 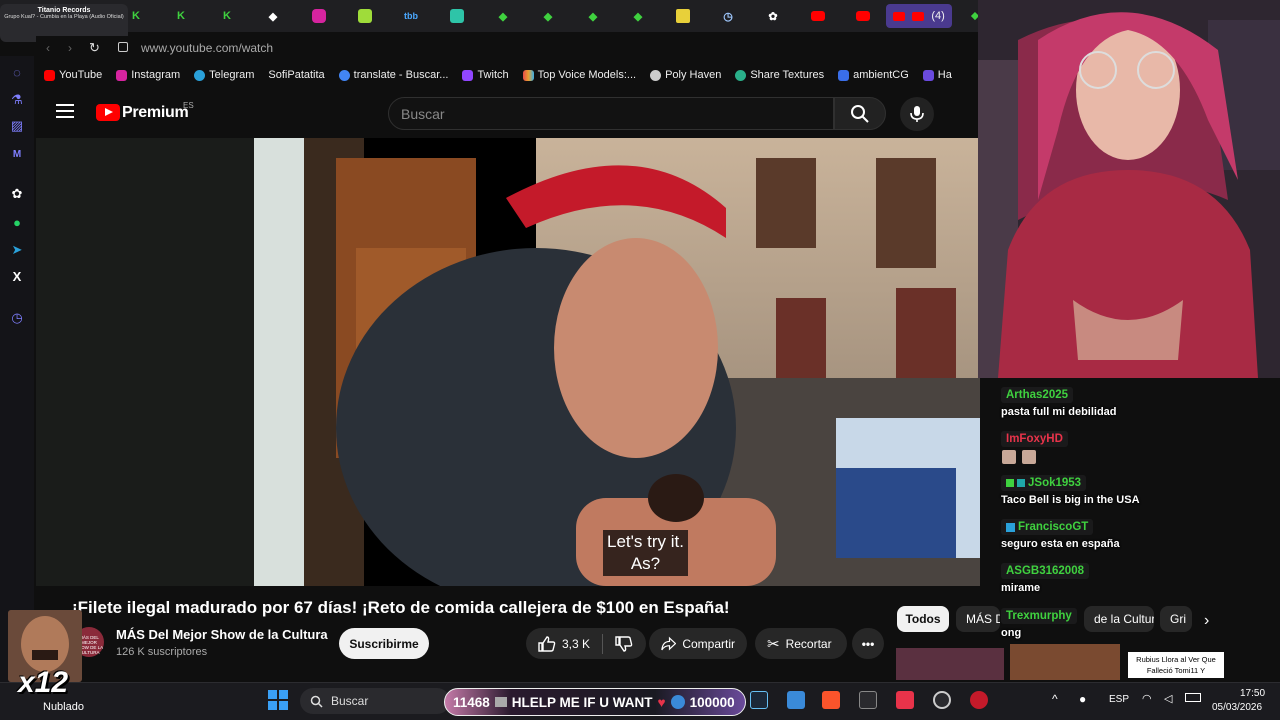 What do you see at coordinates (928, 75) in the screenshot?
I see `bookmark-icon` at bounding box center [928, 75].